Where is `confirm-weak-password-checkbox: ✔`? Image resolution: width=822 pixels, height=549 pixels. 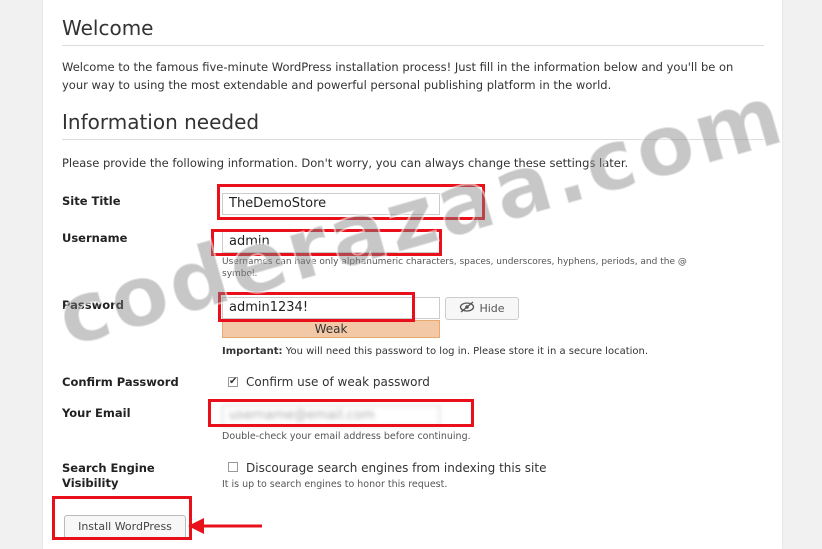
confirm-weak-password-checkbox: ✔ is located at coordinates (233, 382).